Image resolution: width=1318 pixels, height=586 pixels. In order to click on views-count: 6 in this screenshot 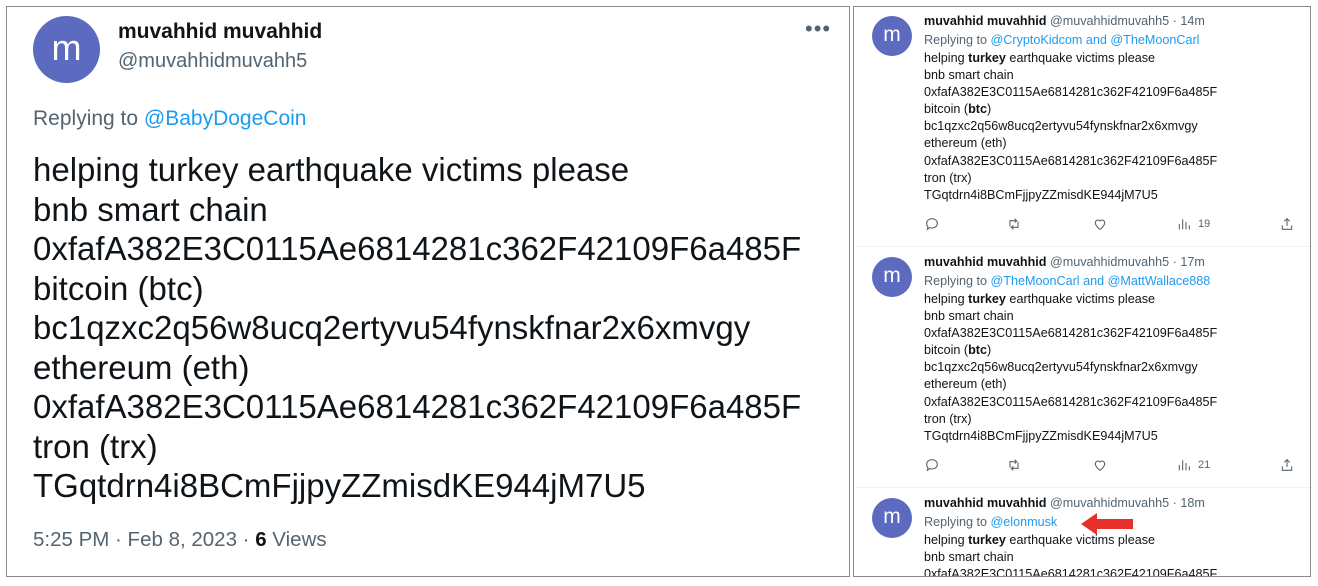, I will do `click(261, 539)`.